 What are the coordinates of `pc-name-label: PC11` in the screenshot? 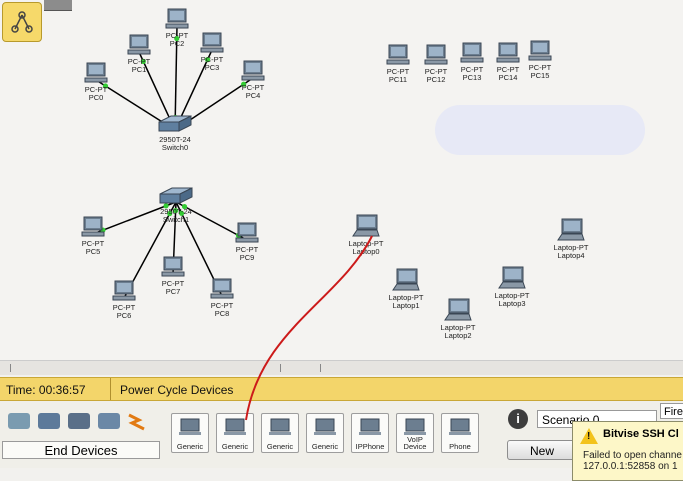 It's located at (398, 79).